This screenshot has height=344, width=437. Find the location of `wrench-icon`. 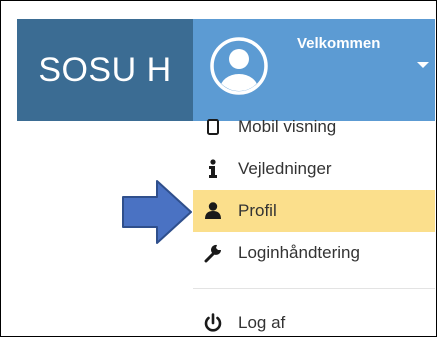

wrench-icon is located at coordinates (212, 253).